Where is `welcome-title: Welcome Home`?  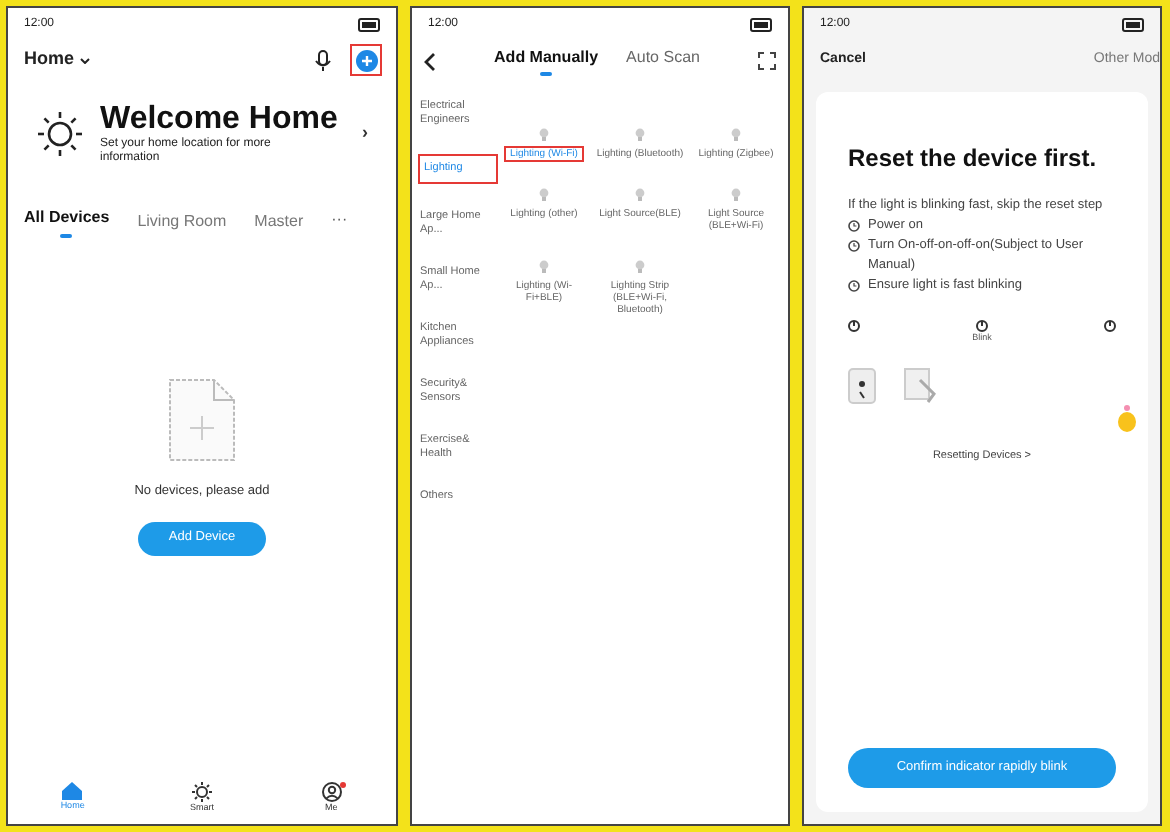 welcome-title: Welcome Home is located at coordinates (220, 119).